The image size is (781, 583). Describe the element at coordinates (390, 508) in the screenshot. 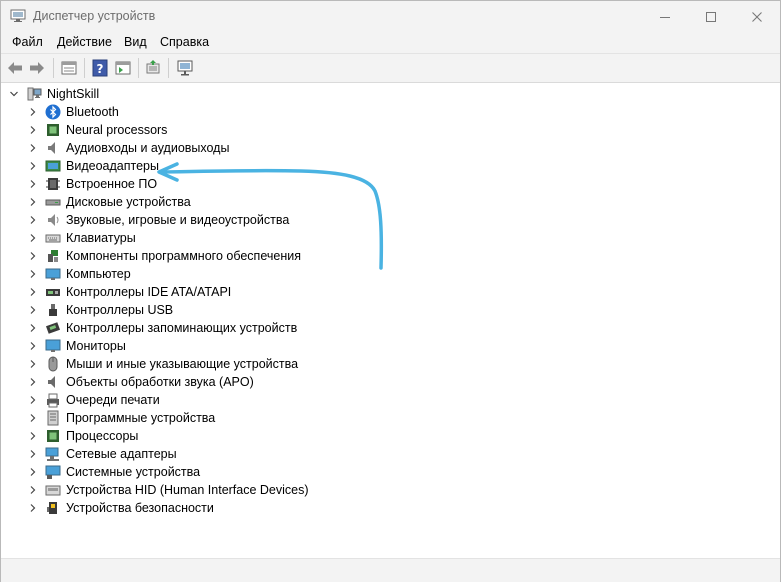

I see `tree-item: Устройства безопасности` at that location.